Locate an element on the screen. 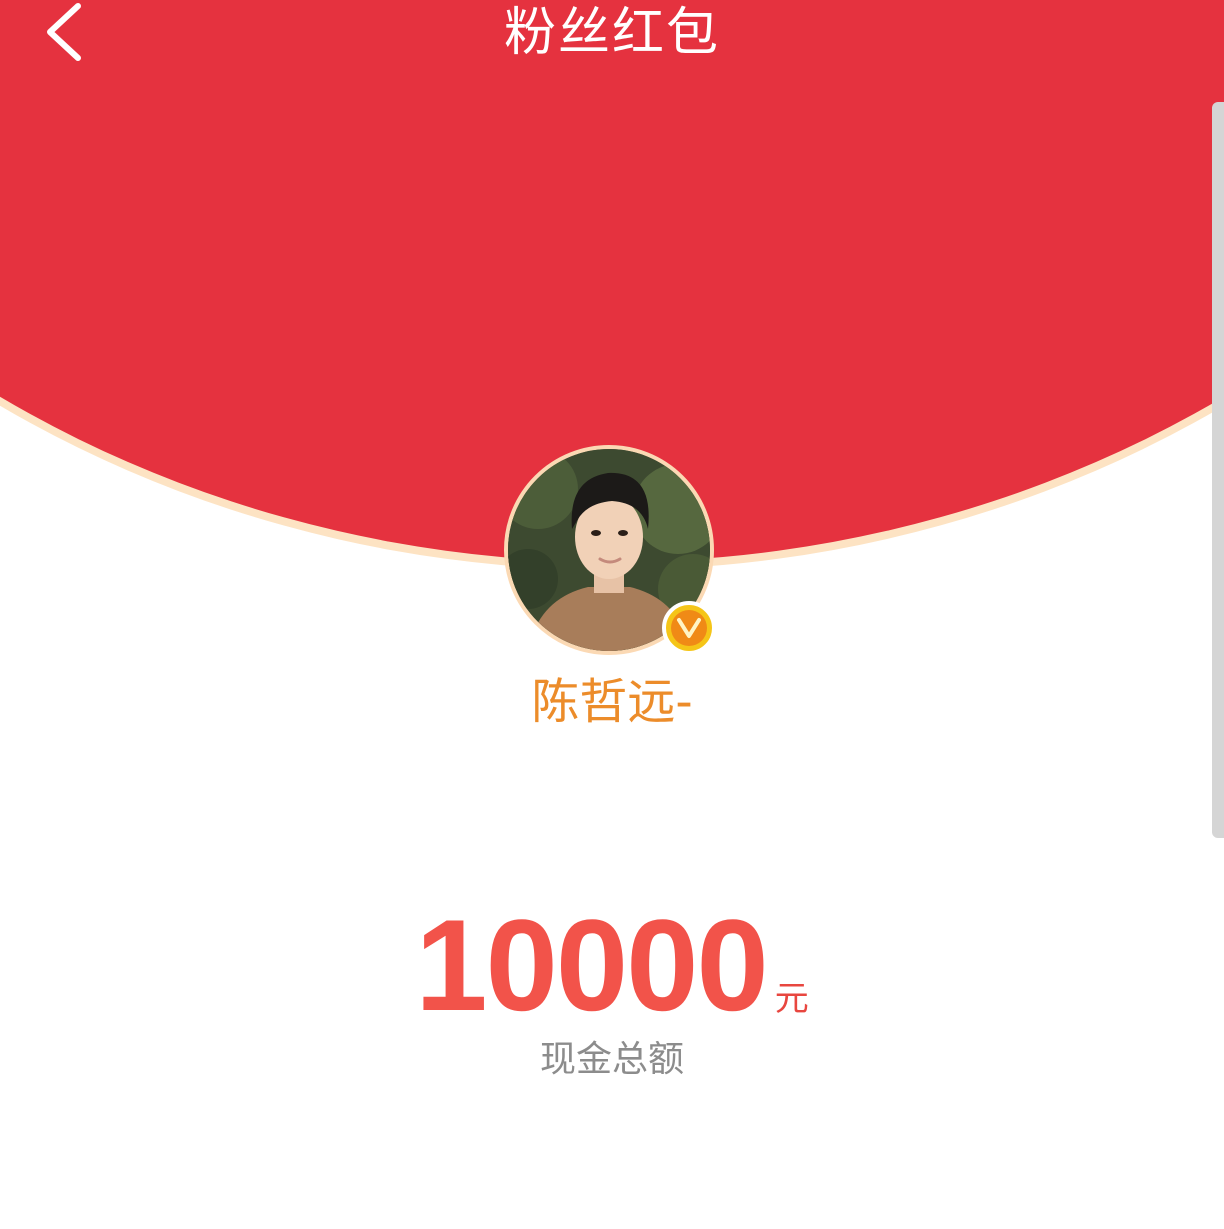 The height and width of the screenshot is (1229, 1224). verified-badge is located at coordinates (689, 628).